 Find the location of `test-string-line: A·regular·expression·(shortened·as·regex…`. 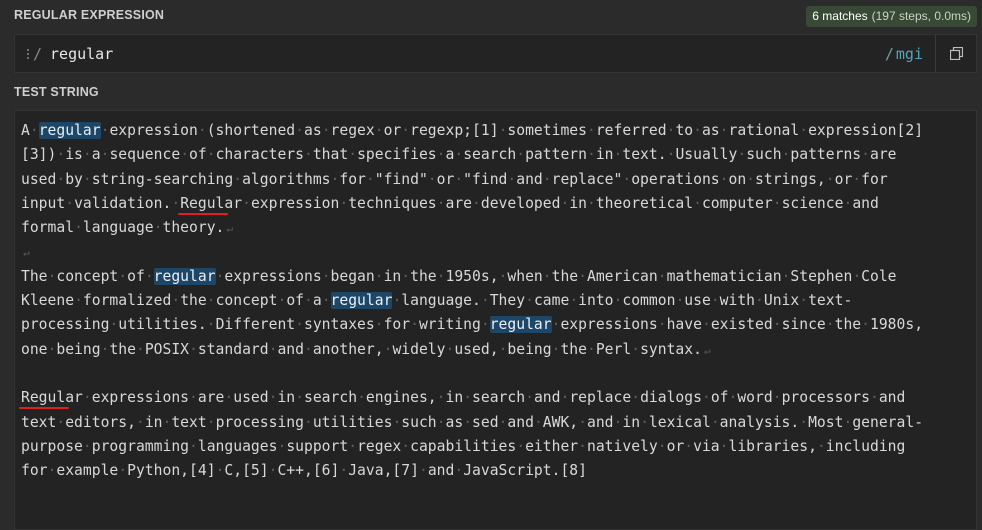

test-string-line: A·regular·expression·(shortened·as·regex… is located at coordinates (472, 130).